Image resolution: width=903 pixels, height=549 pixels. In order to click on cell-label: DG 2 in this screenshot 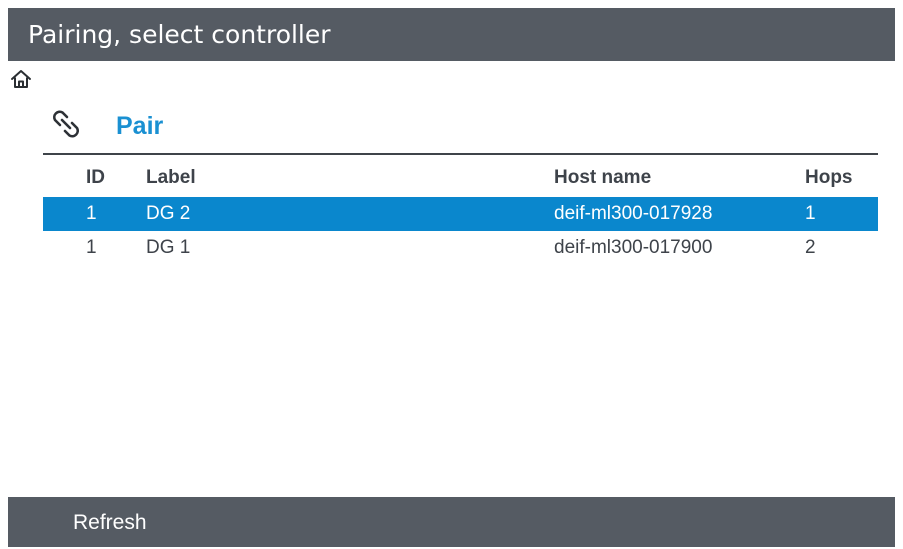, I will do `click(168, 213)`.